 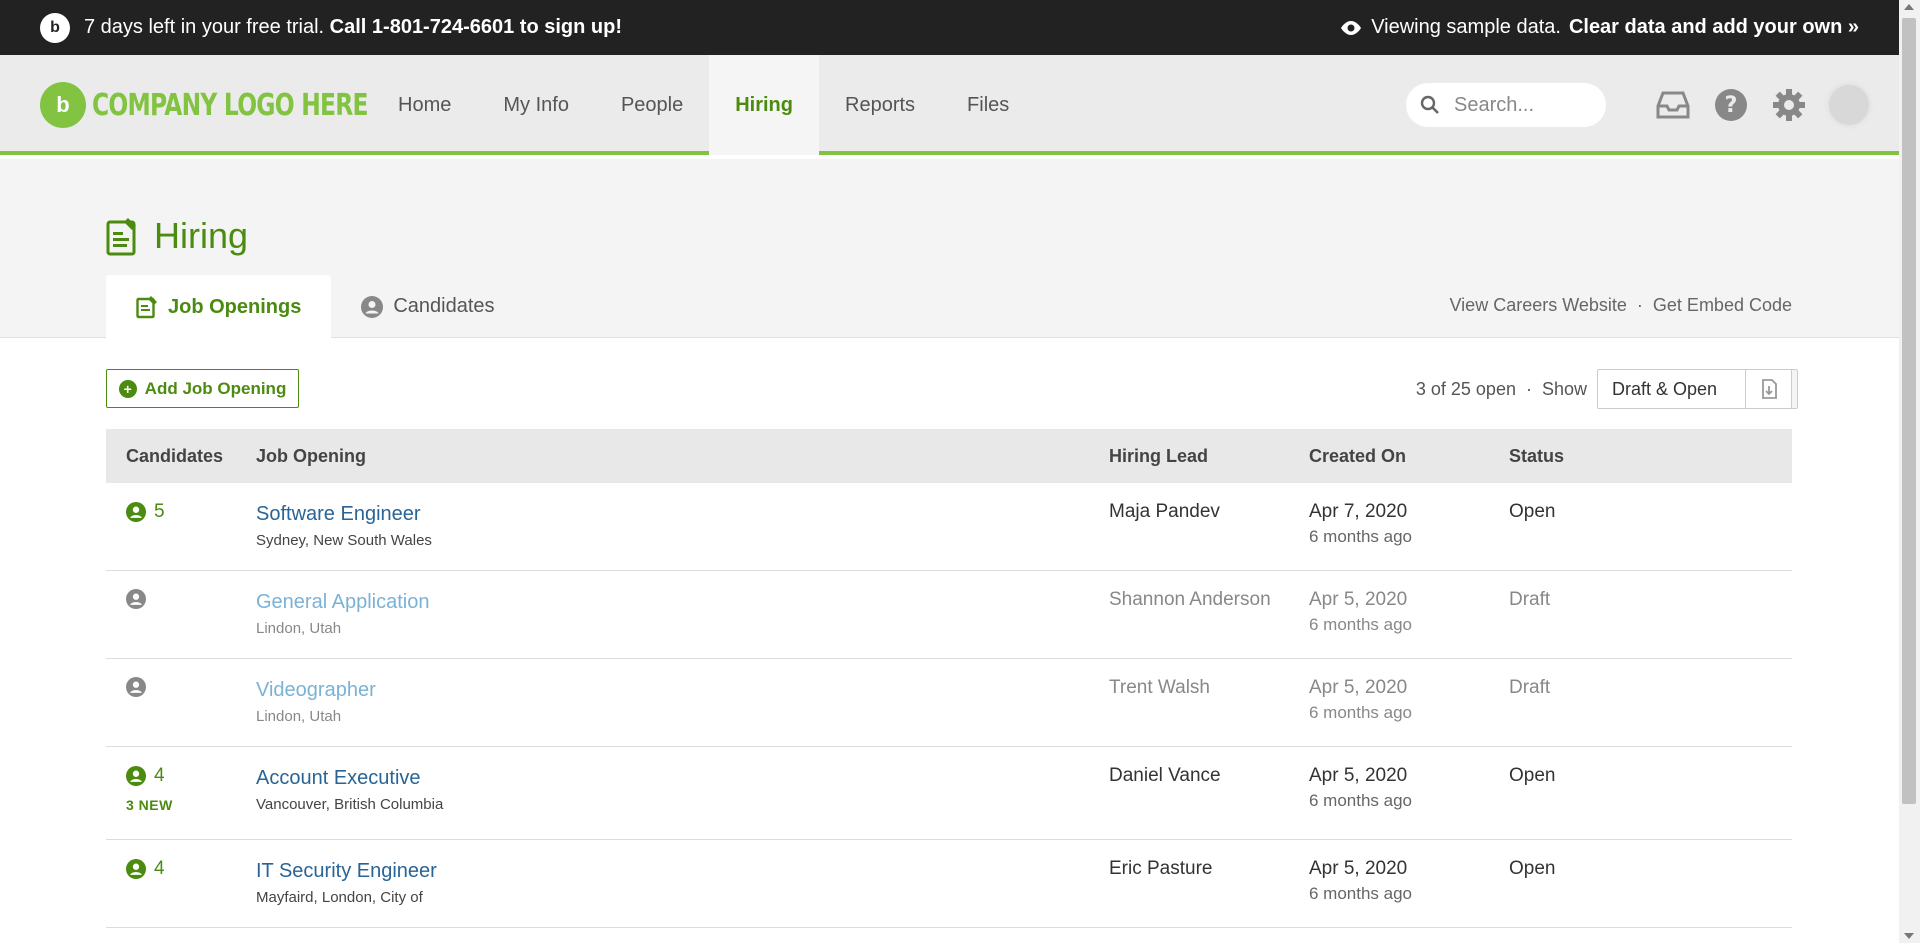 I want to click on career-links: View Careers Website · Get Embed Code, so click(x=1621, y=305).